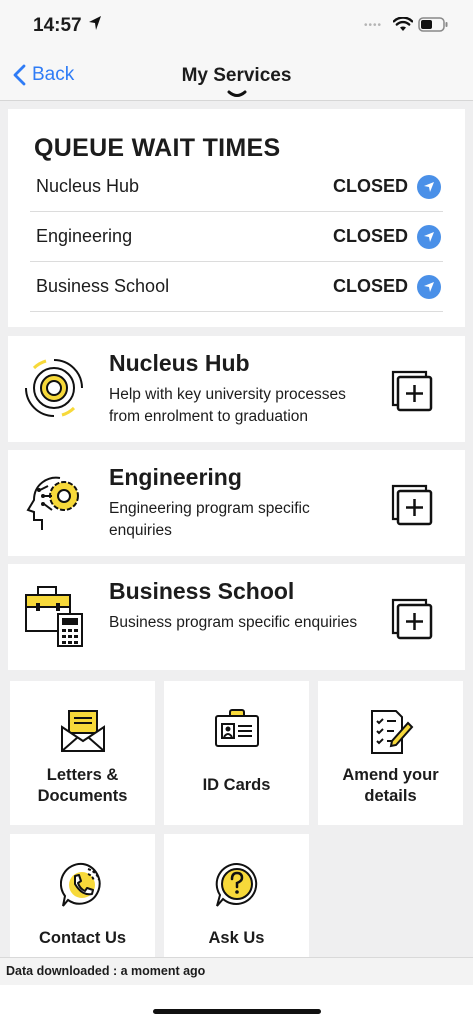 This screenshot has height=1024, width=473. I want to click on tile-label: ID Cards, so click(236, 785).